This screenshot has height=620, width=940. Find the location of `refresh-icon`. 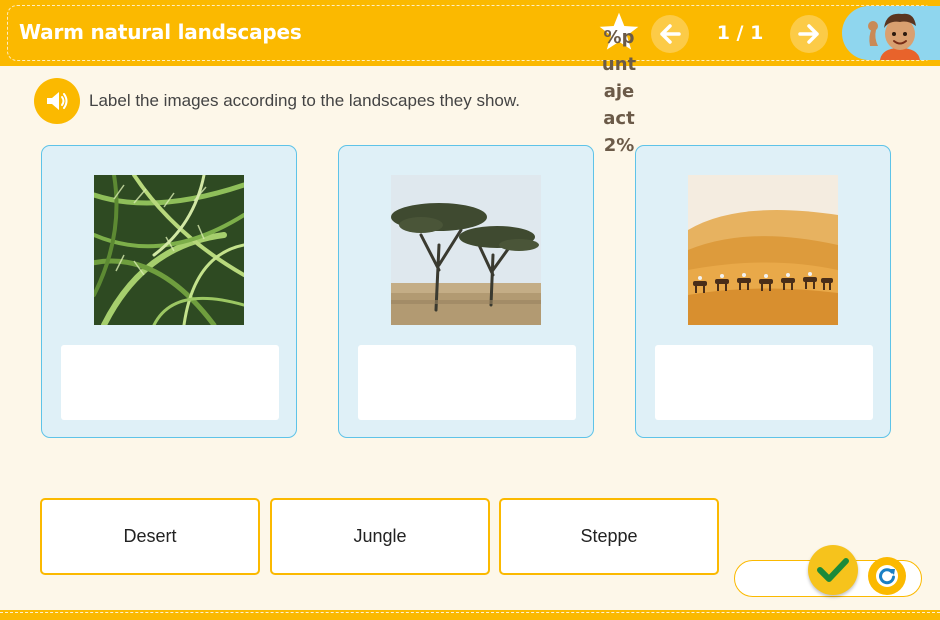

refresh-icon is located at coordinates (887, 576).